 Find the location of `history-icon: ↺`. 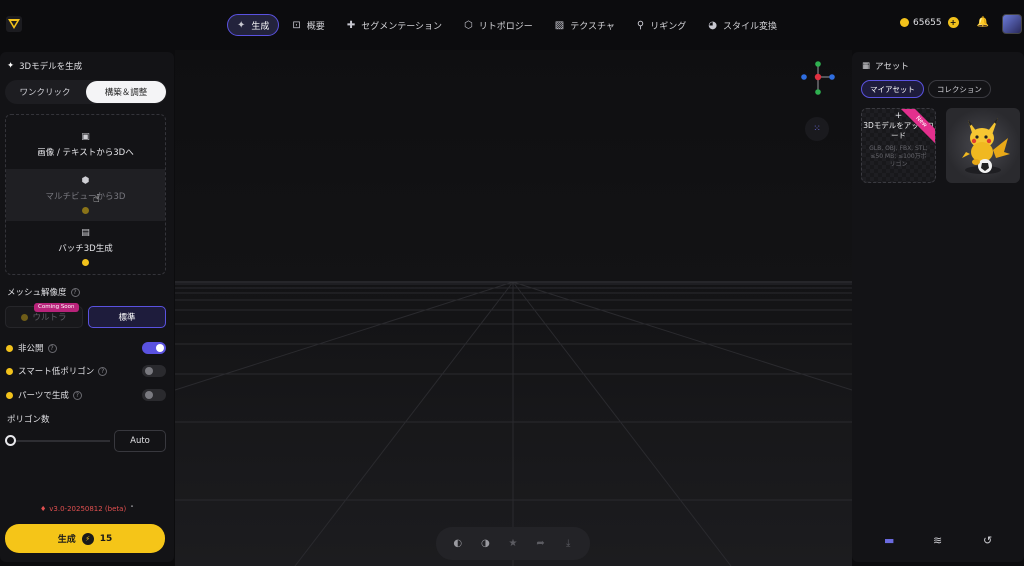

history-icon: ↺ is located at coordinates (987, 540).